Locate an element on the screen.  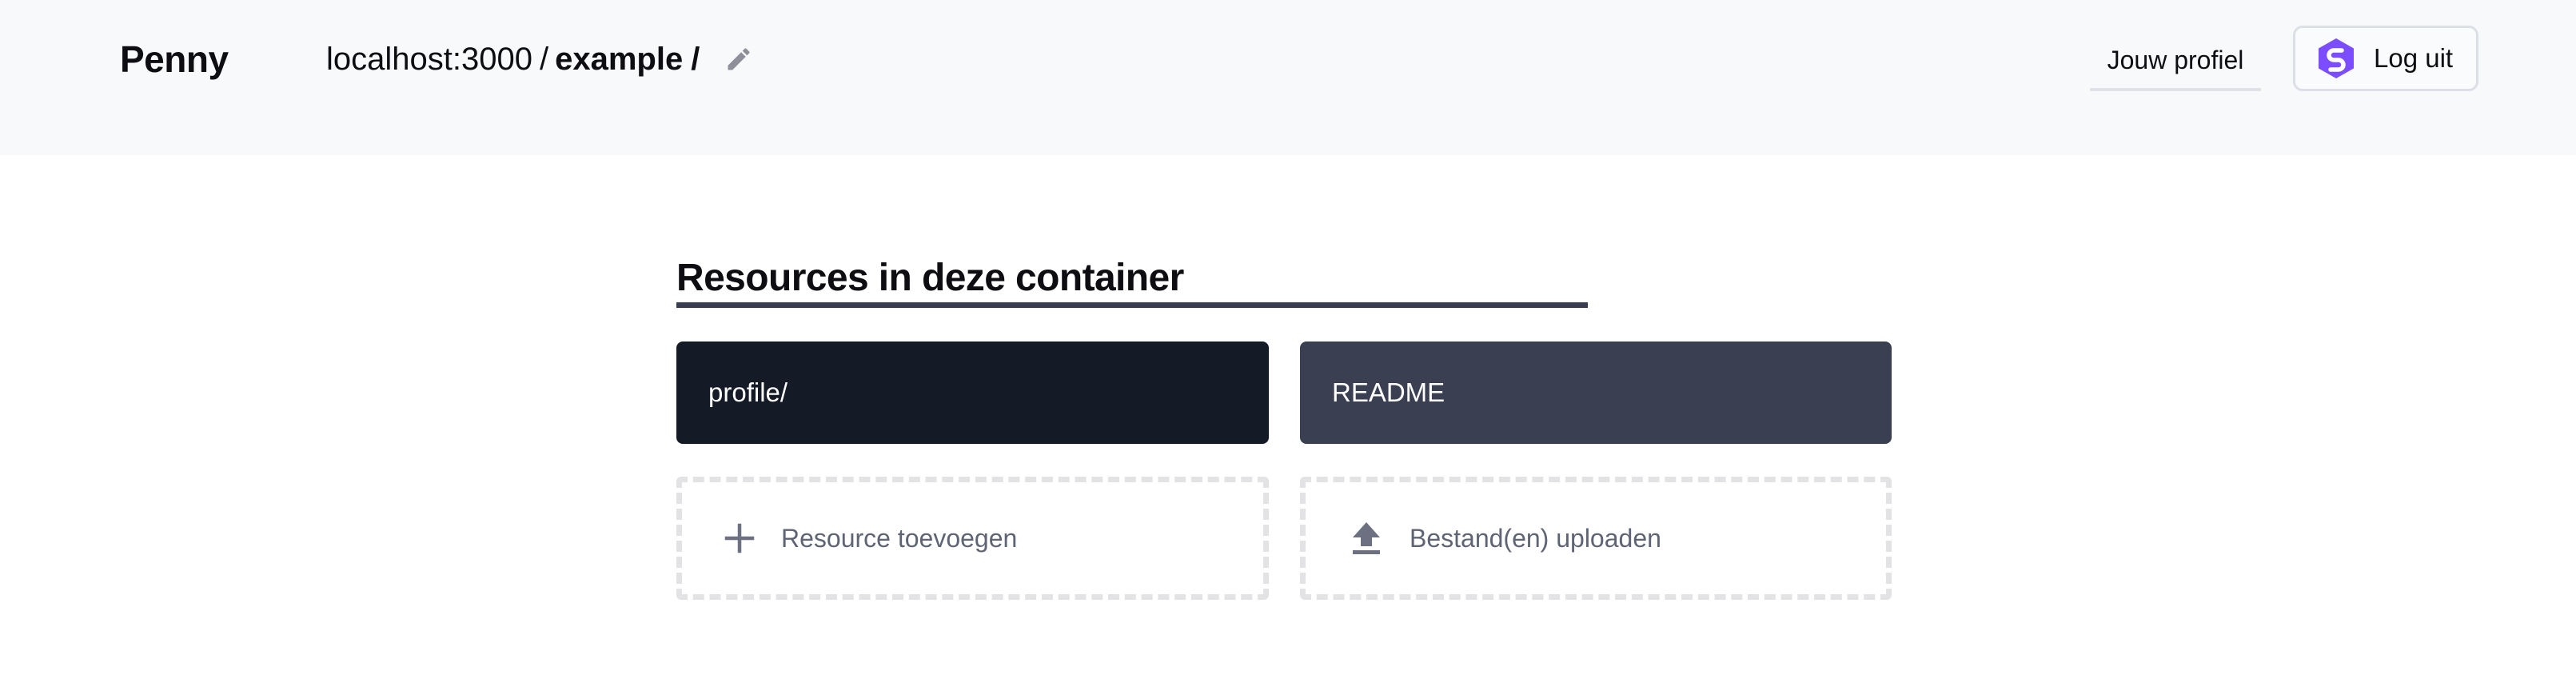
breadcrumb: localhost:3000 / example / is located at coordinates (513, 59).